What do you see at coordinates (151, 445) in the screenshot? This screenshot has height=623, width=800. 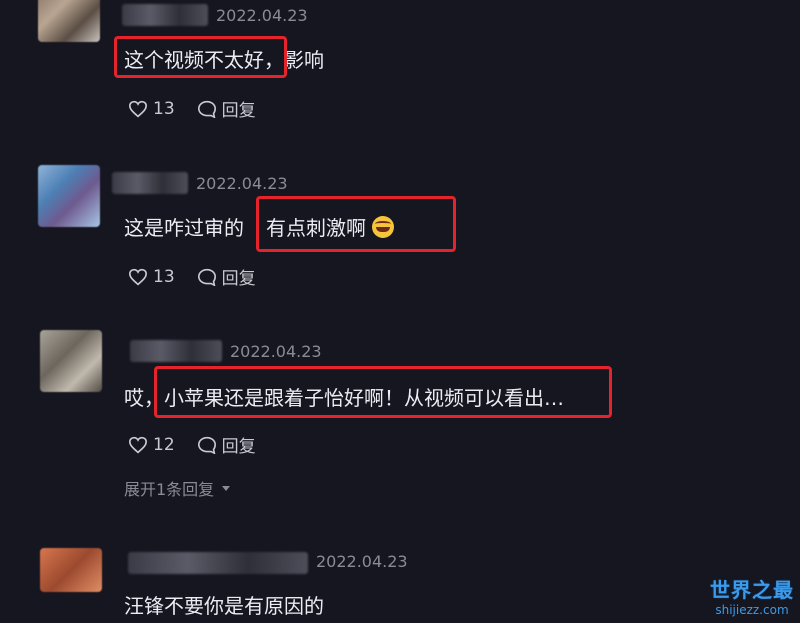 I see `like-button: 12` at bounding box center [151, 445].